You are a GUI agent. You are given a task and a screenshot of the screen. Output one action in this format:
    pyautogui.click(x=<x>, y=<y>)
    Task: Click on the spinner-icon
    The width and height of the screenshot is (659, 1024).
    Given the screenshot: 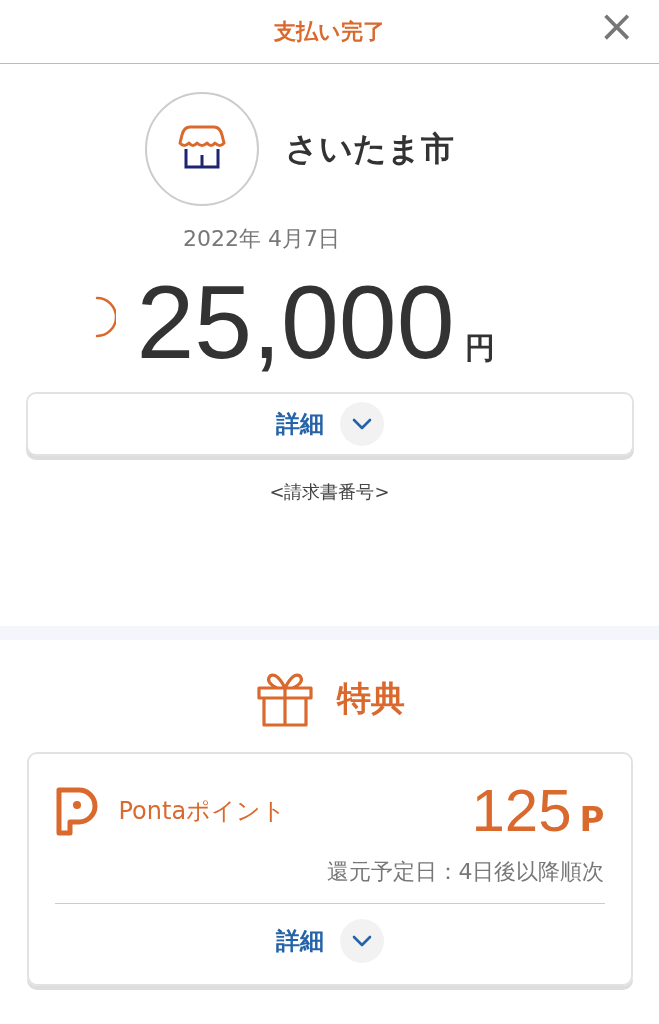 What is the action you would take?
    pyautogui.click(x=105, y=317)
    